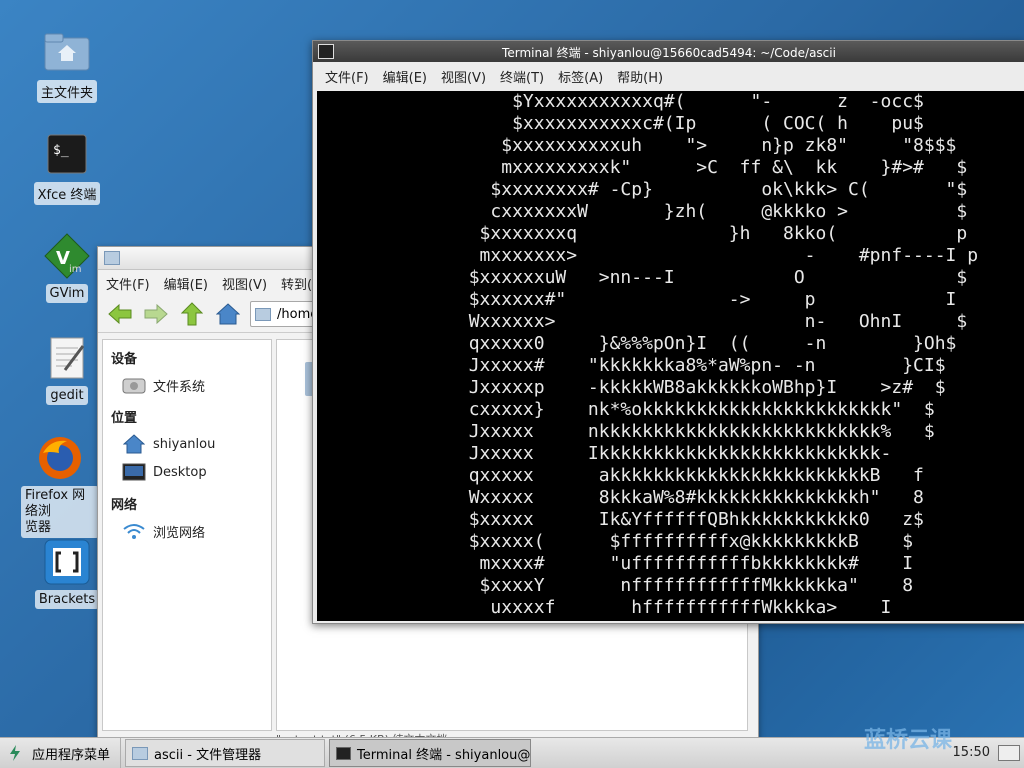 Image resolution: width=1024 pixels, height=768 pixels. What do you see at coordinates (63, 258) in the screenshot?
I see `svg-text: V` at bounding box center [63, 258].